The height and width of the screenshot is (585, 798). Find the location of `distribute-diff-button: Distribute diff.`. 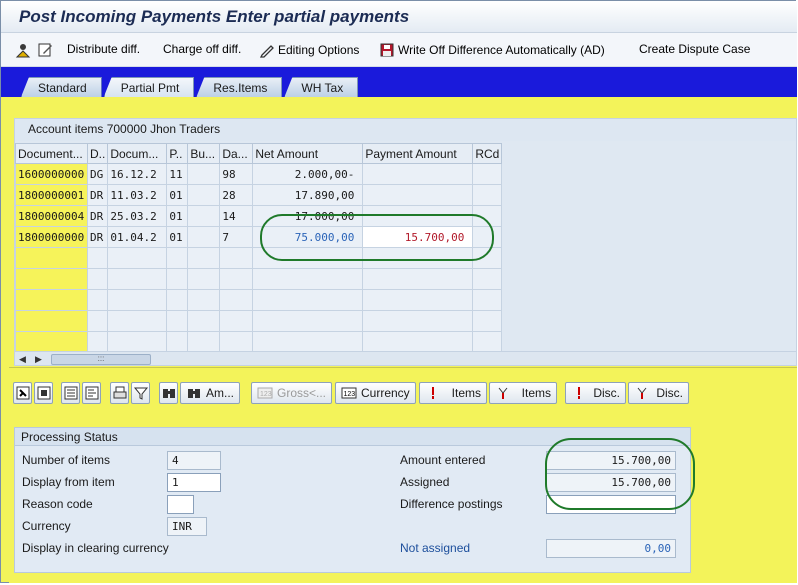

distribute-diff-button: Distribute diff. is located at coordinates (103, 49).